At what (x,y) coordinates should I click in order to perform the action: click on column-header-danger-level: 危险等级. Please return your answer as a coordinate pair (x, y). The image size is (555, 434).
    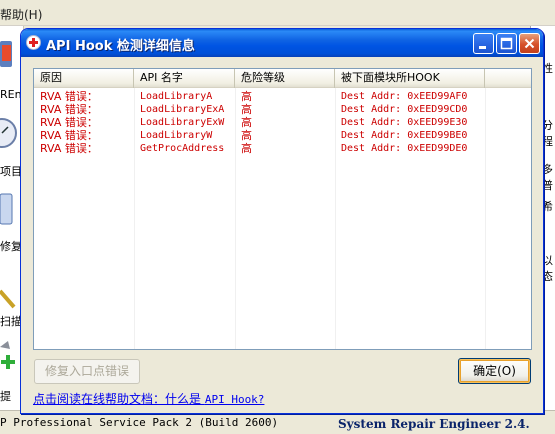
    Looking at the image, I should click on (285, 78).